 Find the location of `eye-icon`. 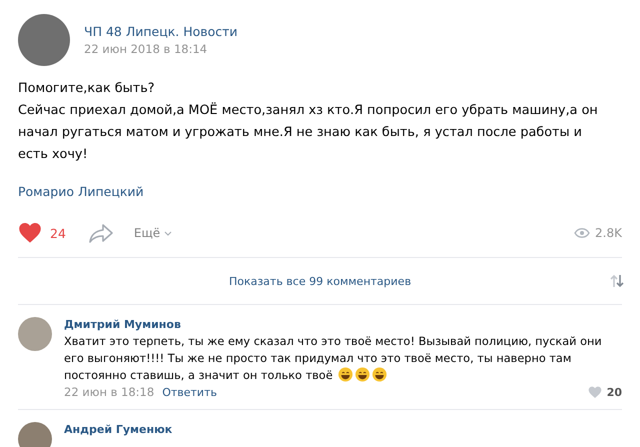

eye-icon is located at coordinates (582, 233).